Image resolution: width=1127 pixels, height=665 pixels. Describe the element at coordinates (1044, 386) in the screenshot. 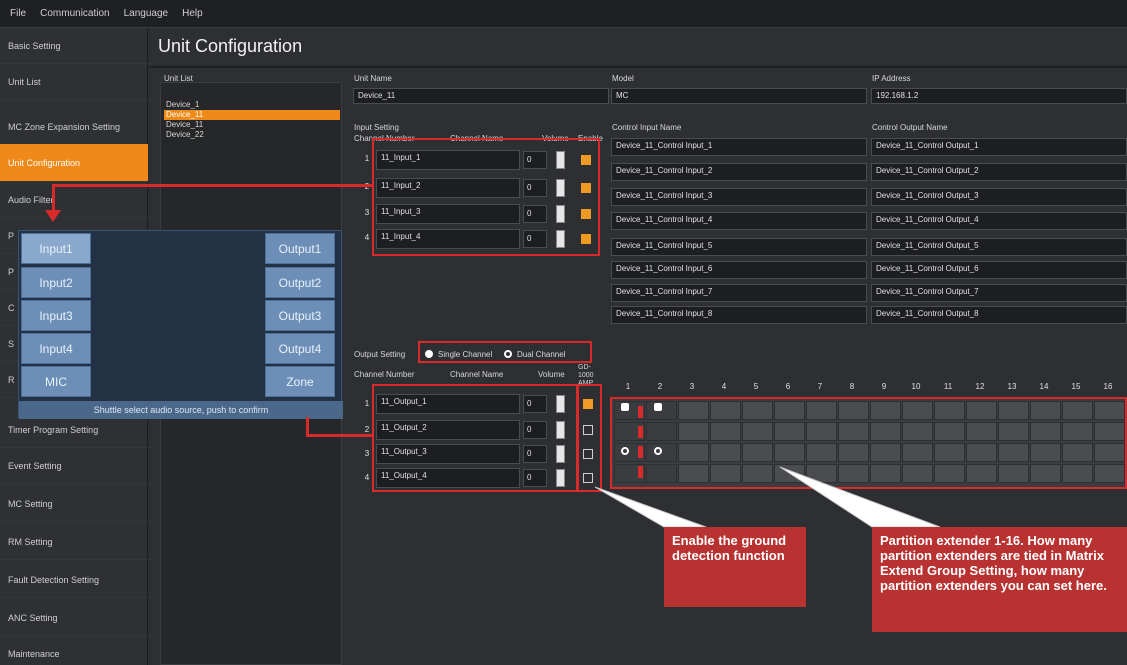

I see `matrix-column-header: 14` at that location.